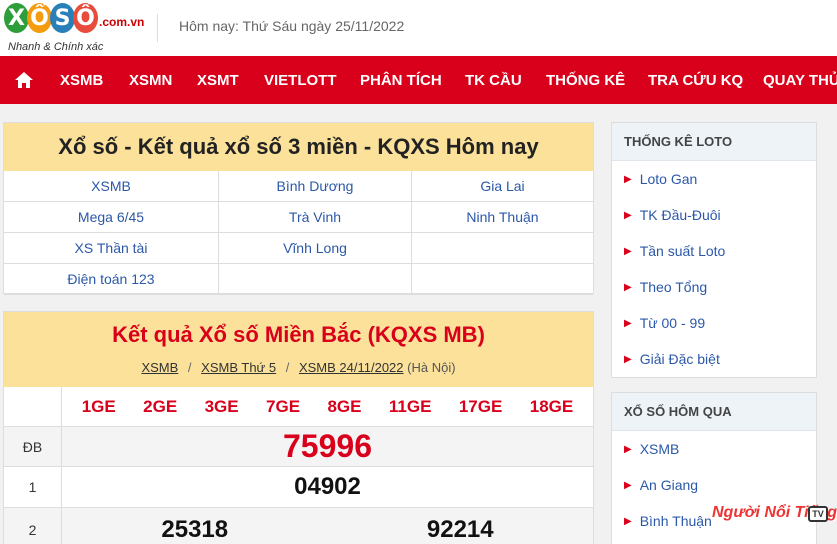 The width and height of the screenshot is (837, 544). I want to click on prize-label: 2, so click(33, 526).